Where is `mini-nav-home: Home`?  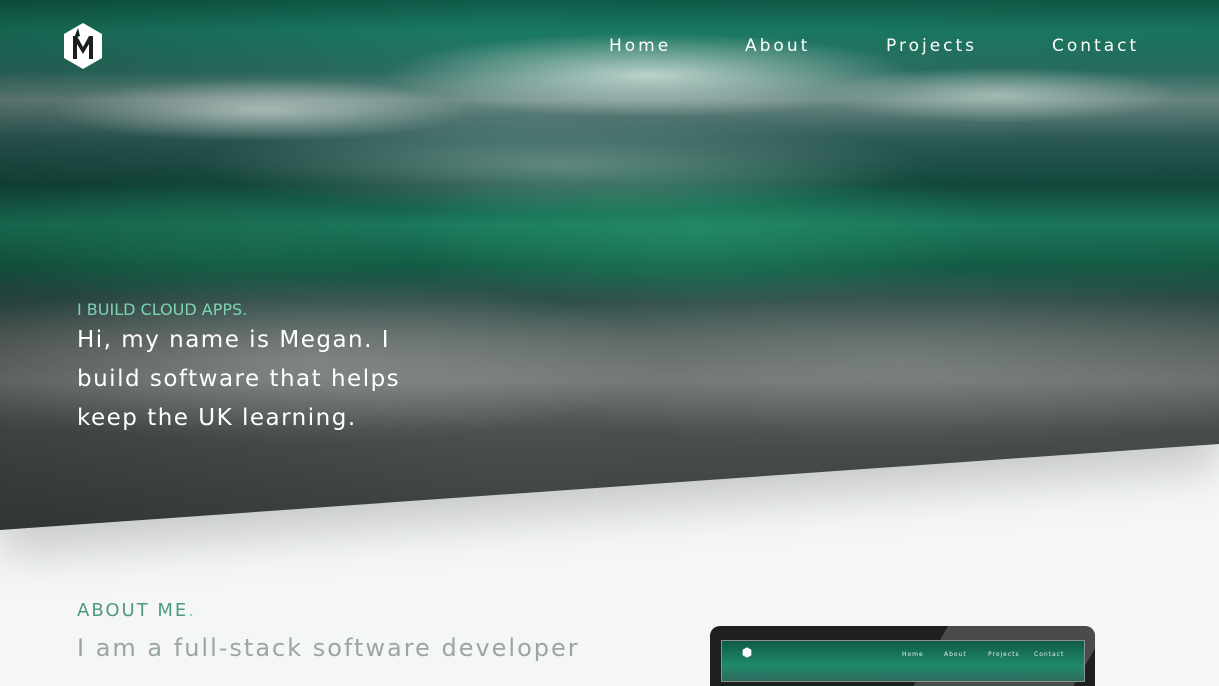 mini-nav-home: Home is located at coordinates (913, 654).